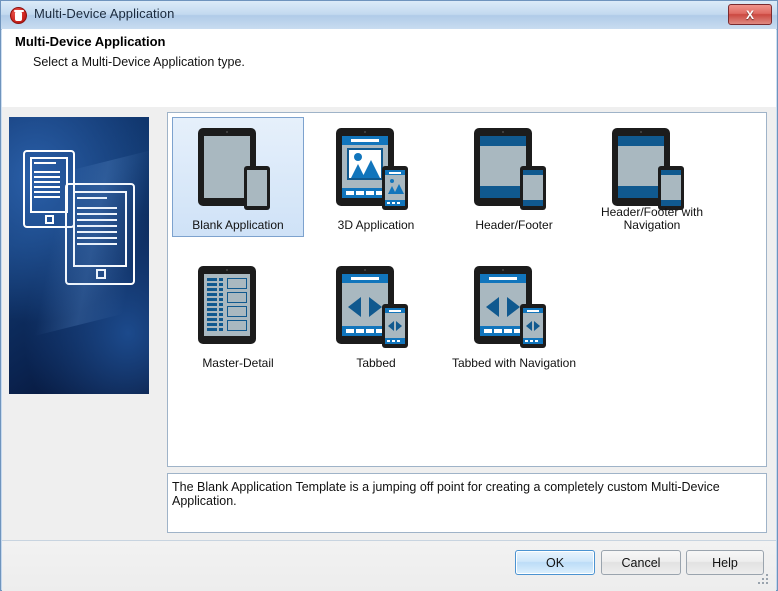 The image size is (778, 591). I want to click on header-footer-icon, so click(514, 168).